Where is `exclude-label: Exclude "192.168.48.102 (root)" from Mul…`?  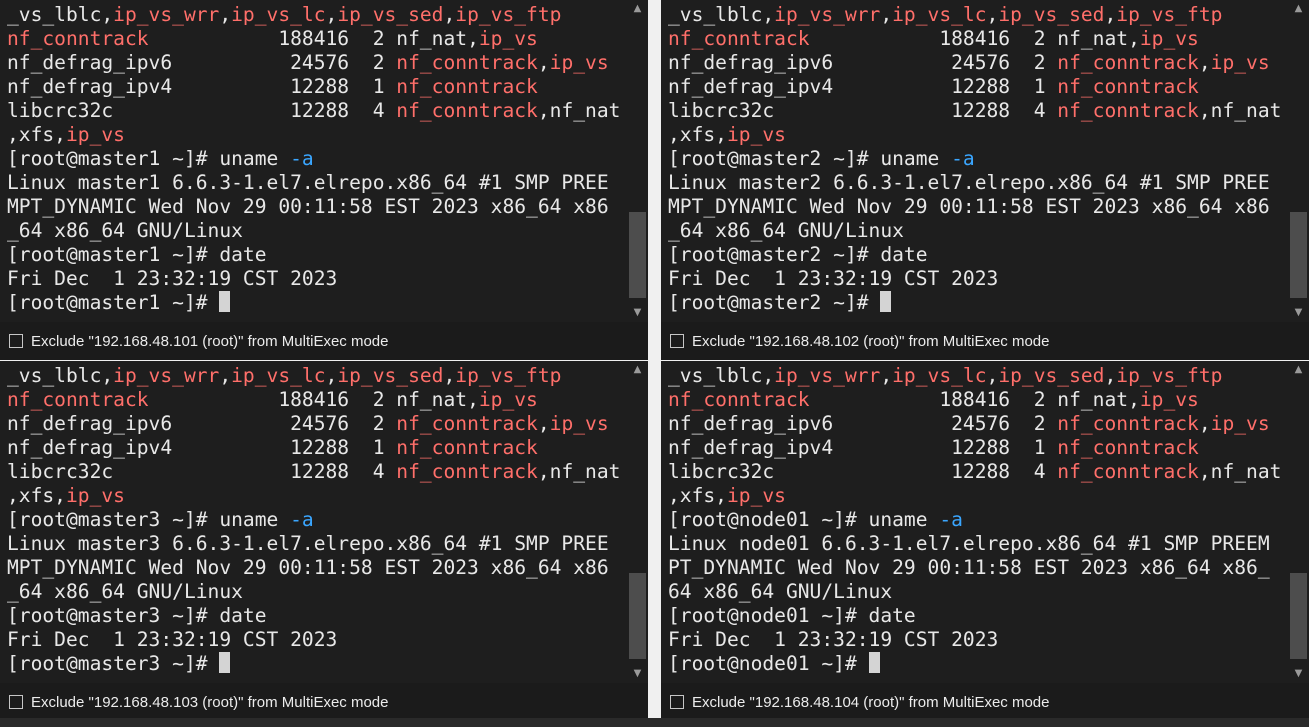
exclude-label: Exclude "192.168.48.102 (root)" from Mul… is located at coordinates (871, 341).